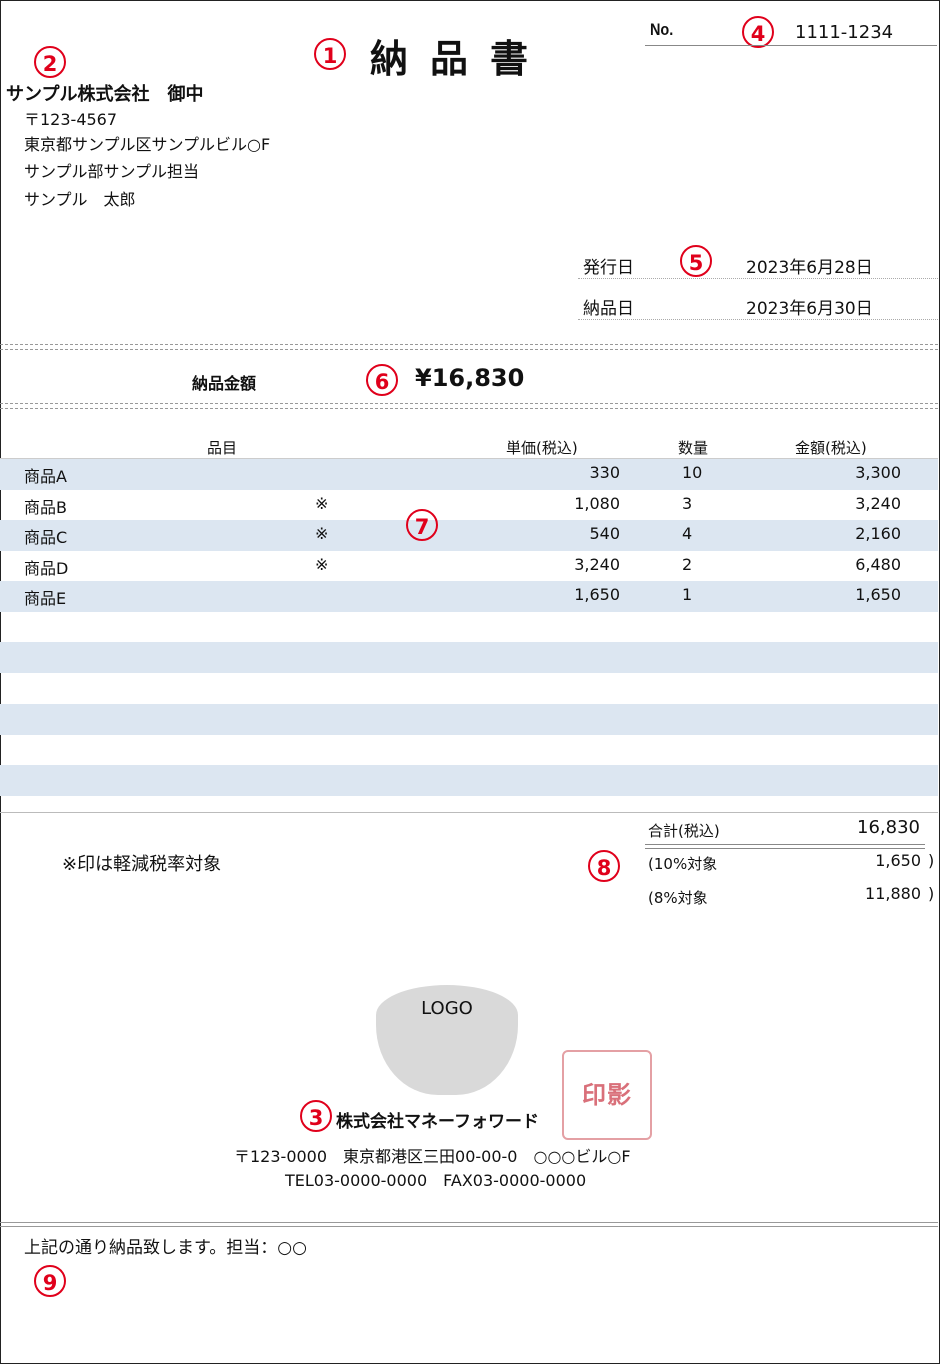  I want to click on issue-date-underline, so click(758, 278).